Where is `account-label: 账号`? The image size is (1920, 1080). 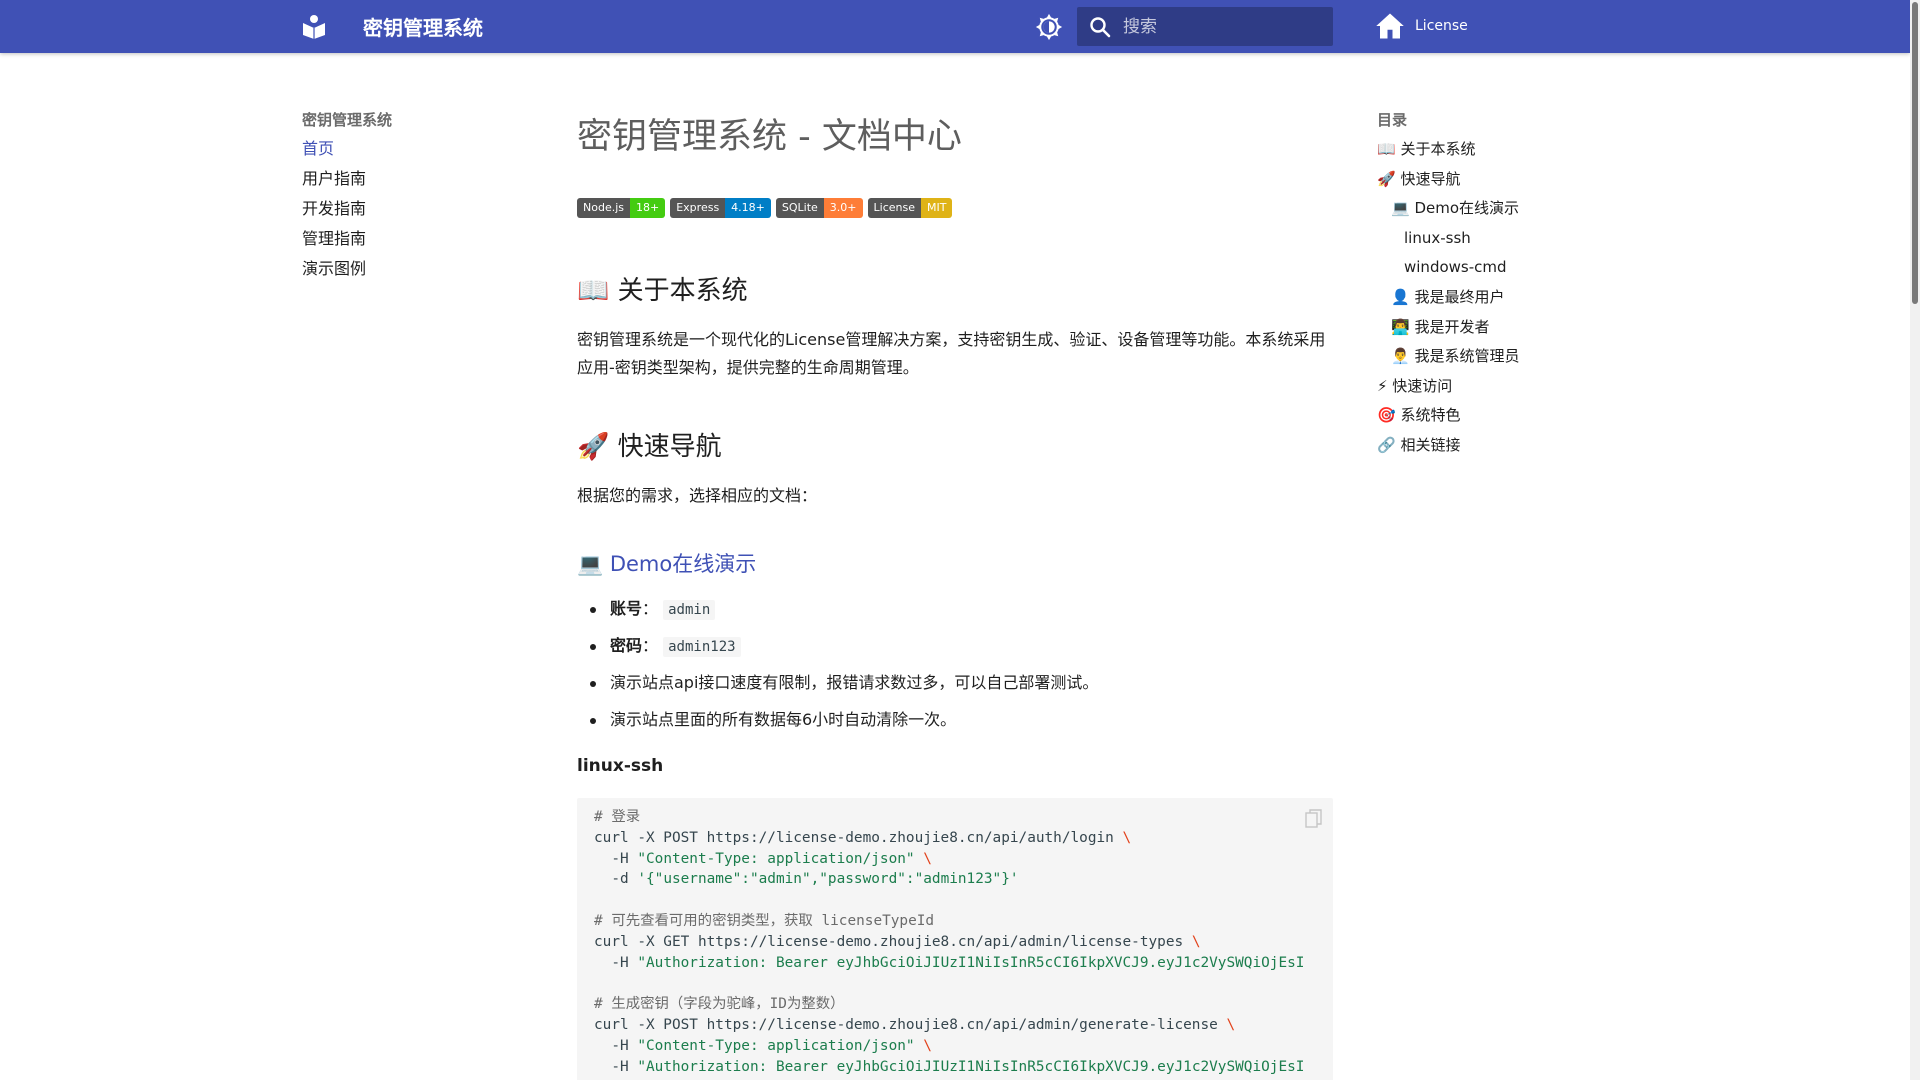 account-label: 账号 is located at coordinates (626, 608).